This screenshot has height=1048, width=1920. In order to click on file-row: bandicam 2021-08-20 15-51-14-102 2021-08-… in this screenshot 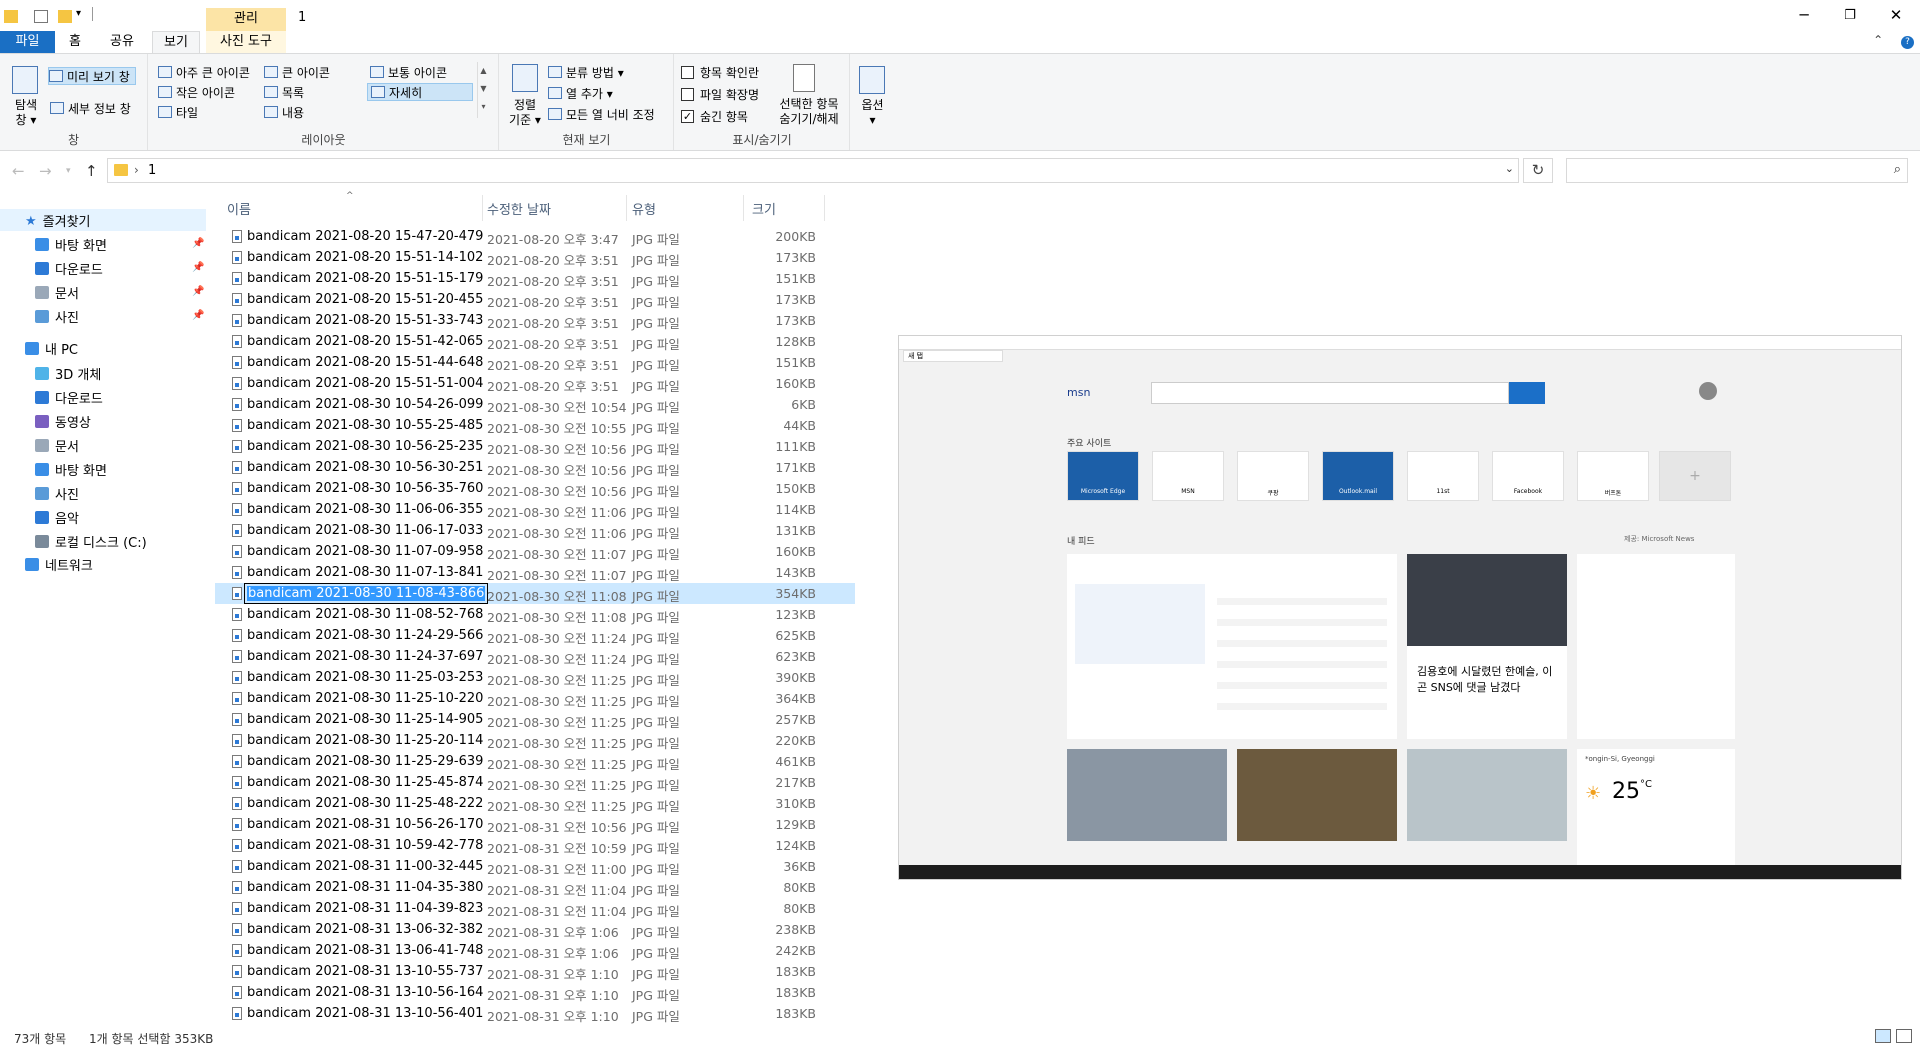, I will do `click(535, 257)`.